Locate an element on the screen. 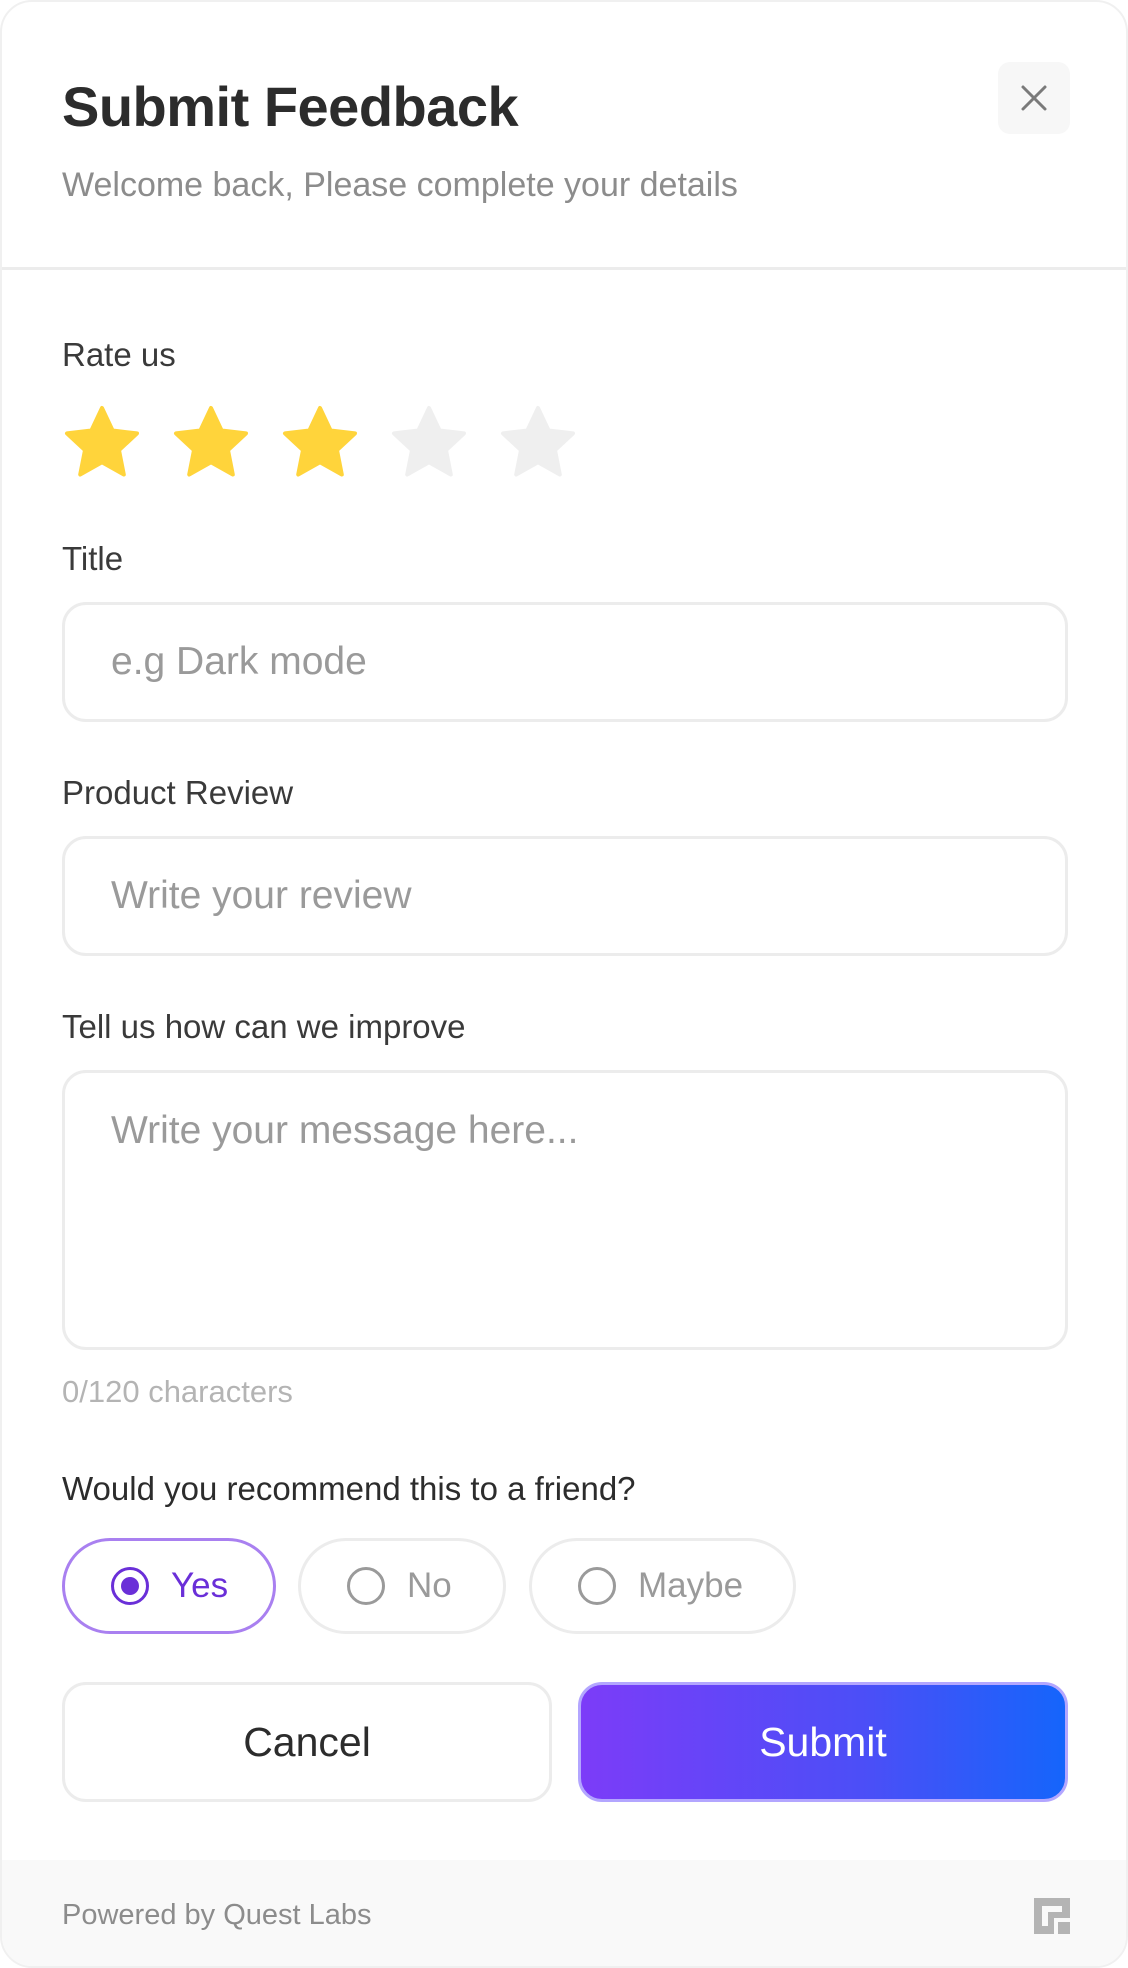 Image resolution: width=1128 pixels, height=1968 pixels. quest-labs-logo-icon is located at coordinates (1052, 1916).